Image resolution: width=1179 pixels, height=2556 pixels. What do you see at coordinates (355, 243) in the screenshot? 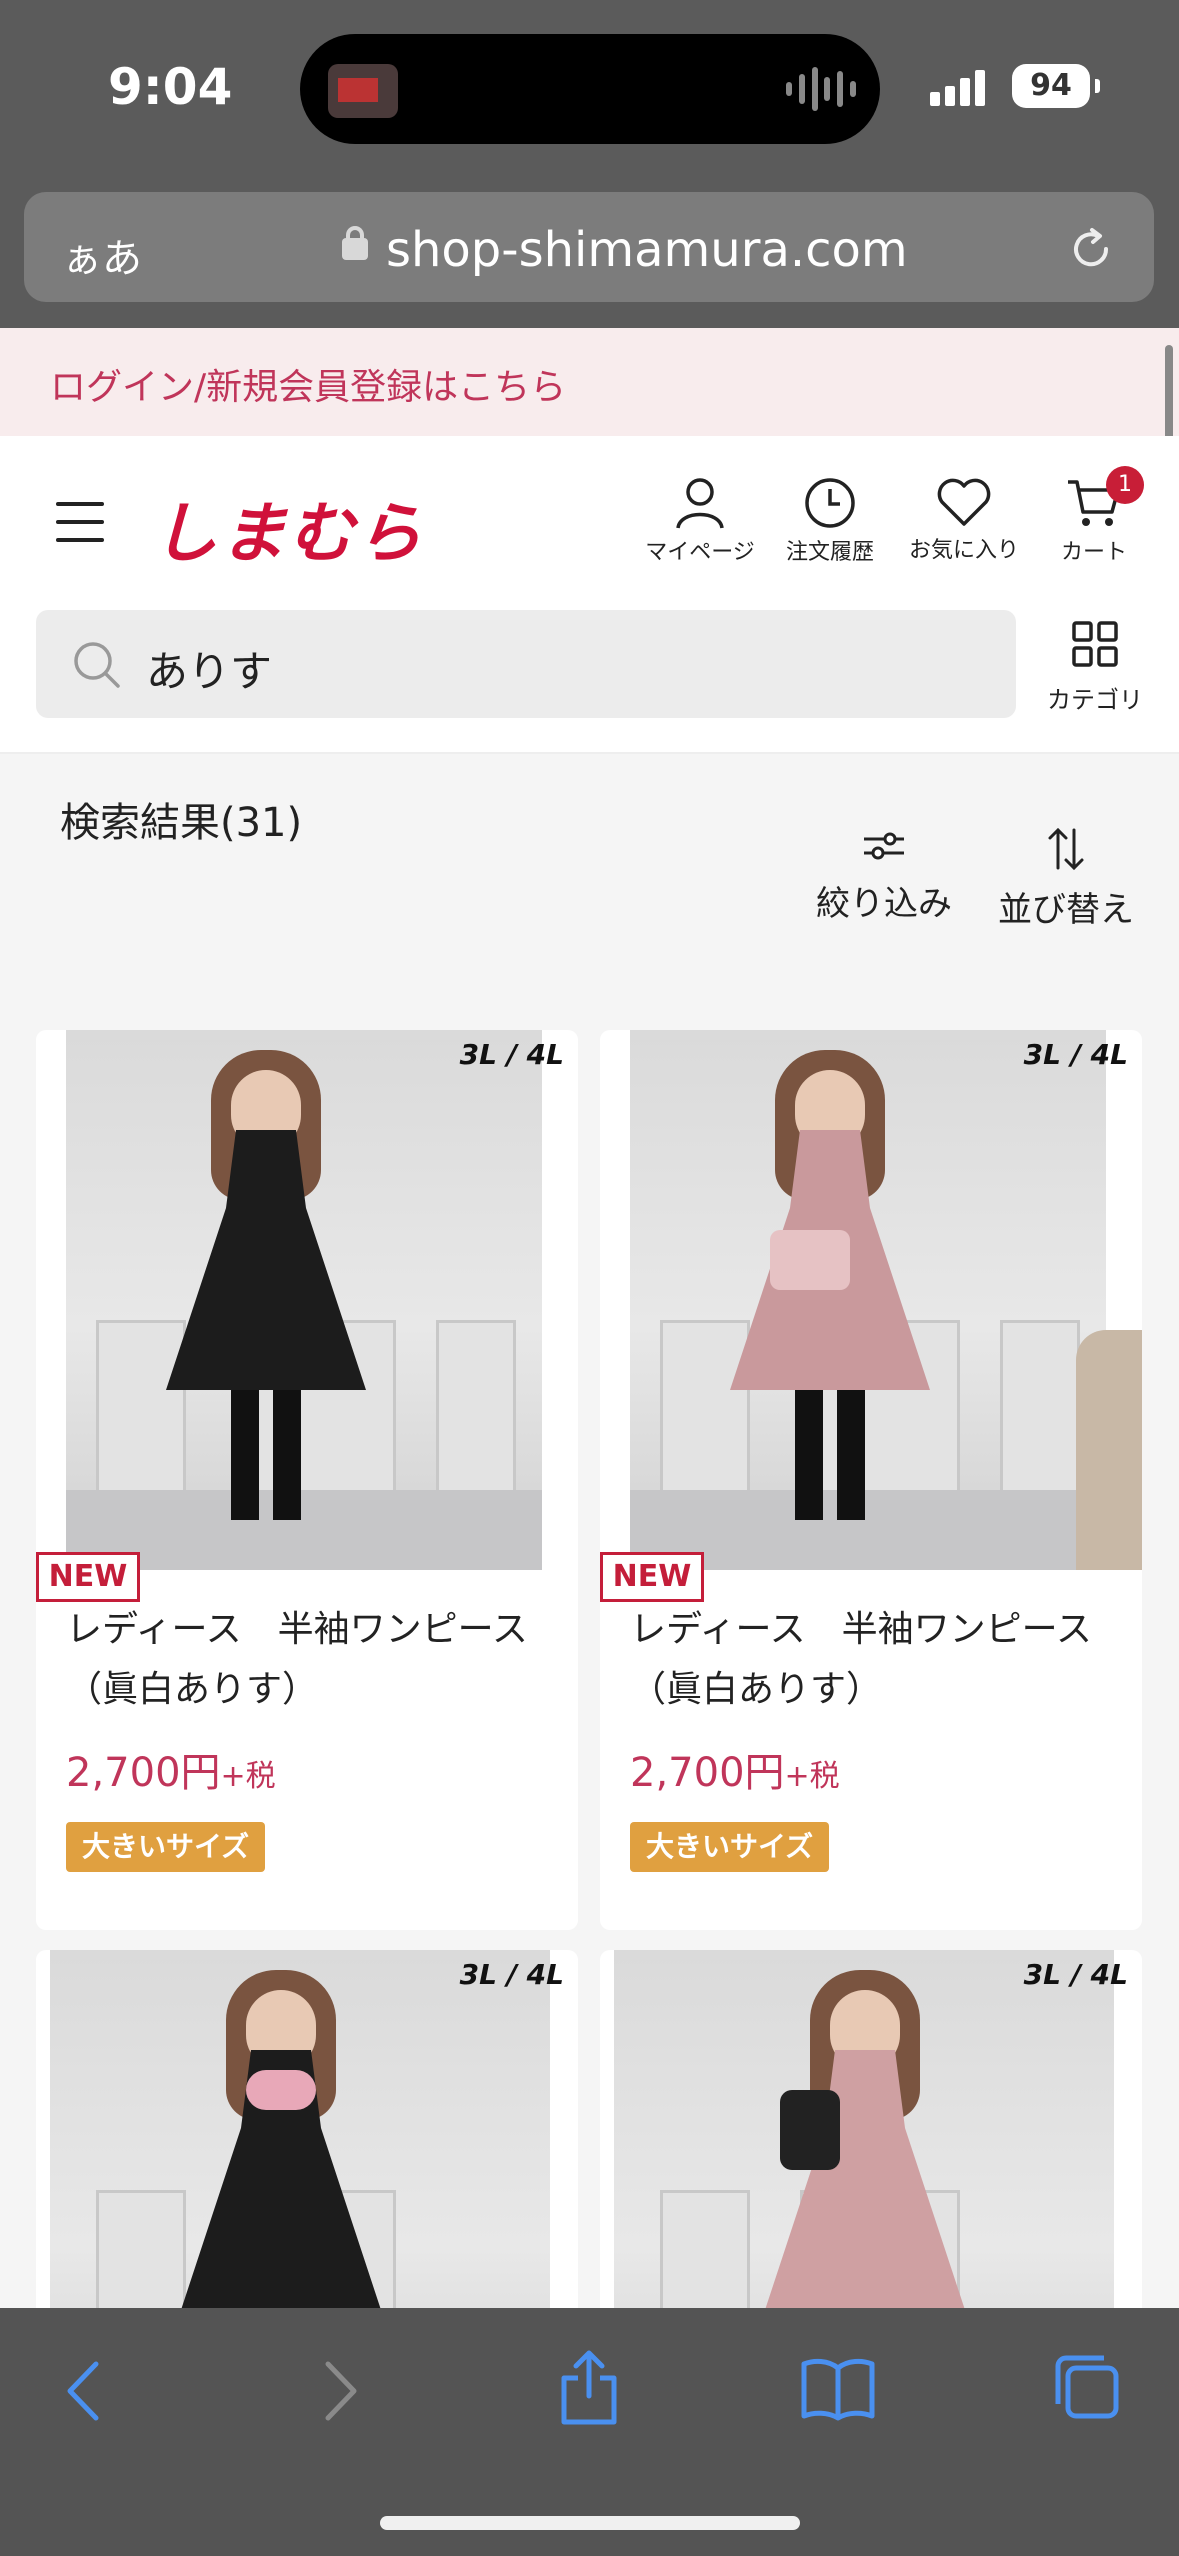
I see `lock-icon` at bounding box center [355, 243].